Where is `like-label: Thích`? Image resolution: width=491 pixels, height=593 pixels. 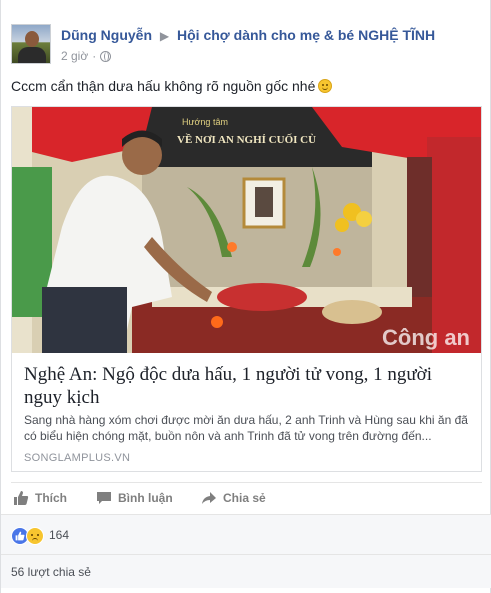
like-label: Thích is located at coordinates (51, 498).